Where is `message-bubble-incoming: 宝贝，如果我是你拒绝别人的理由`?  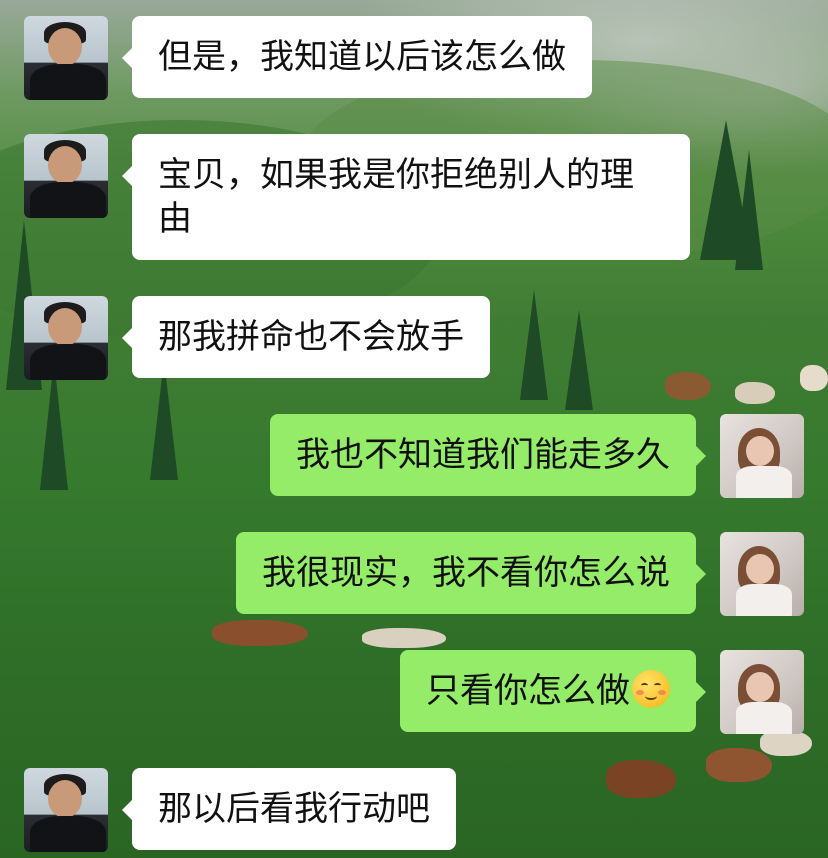
message-bubble-incoming: 宝贝，如果我是你拒绝别人的理由 is located at coordinates (406, 197).